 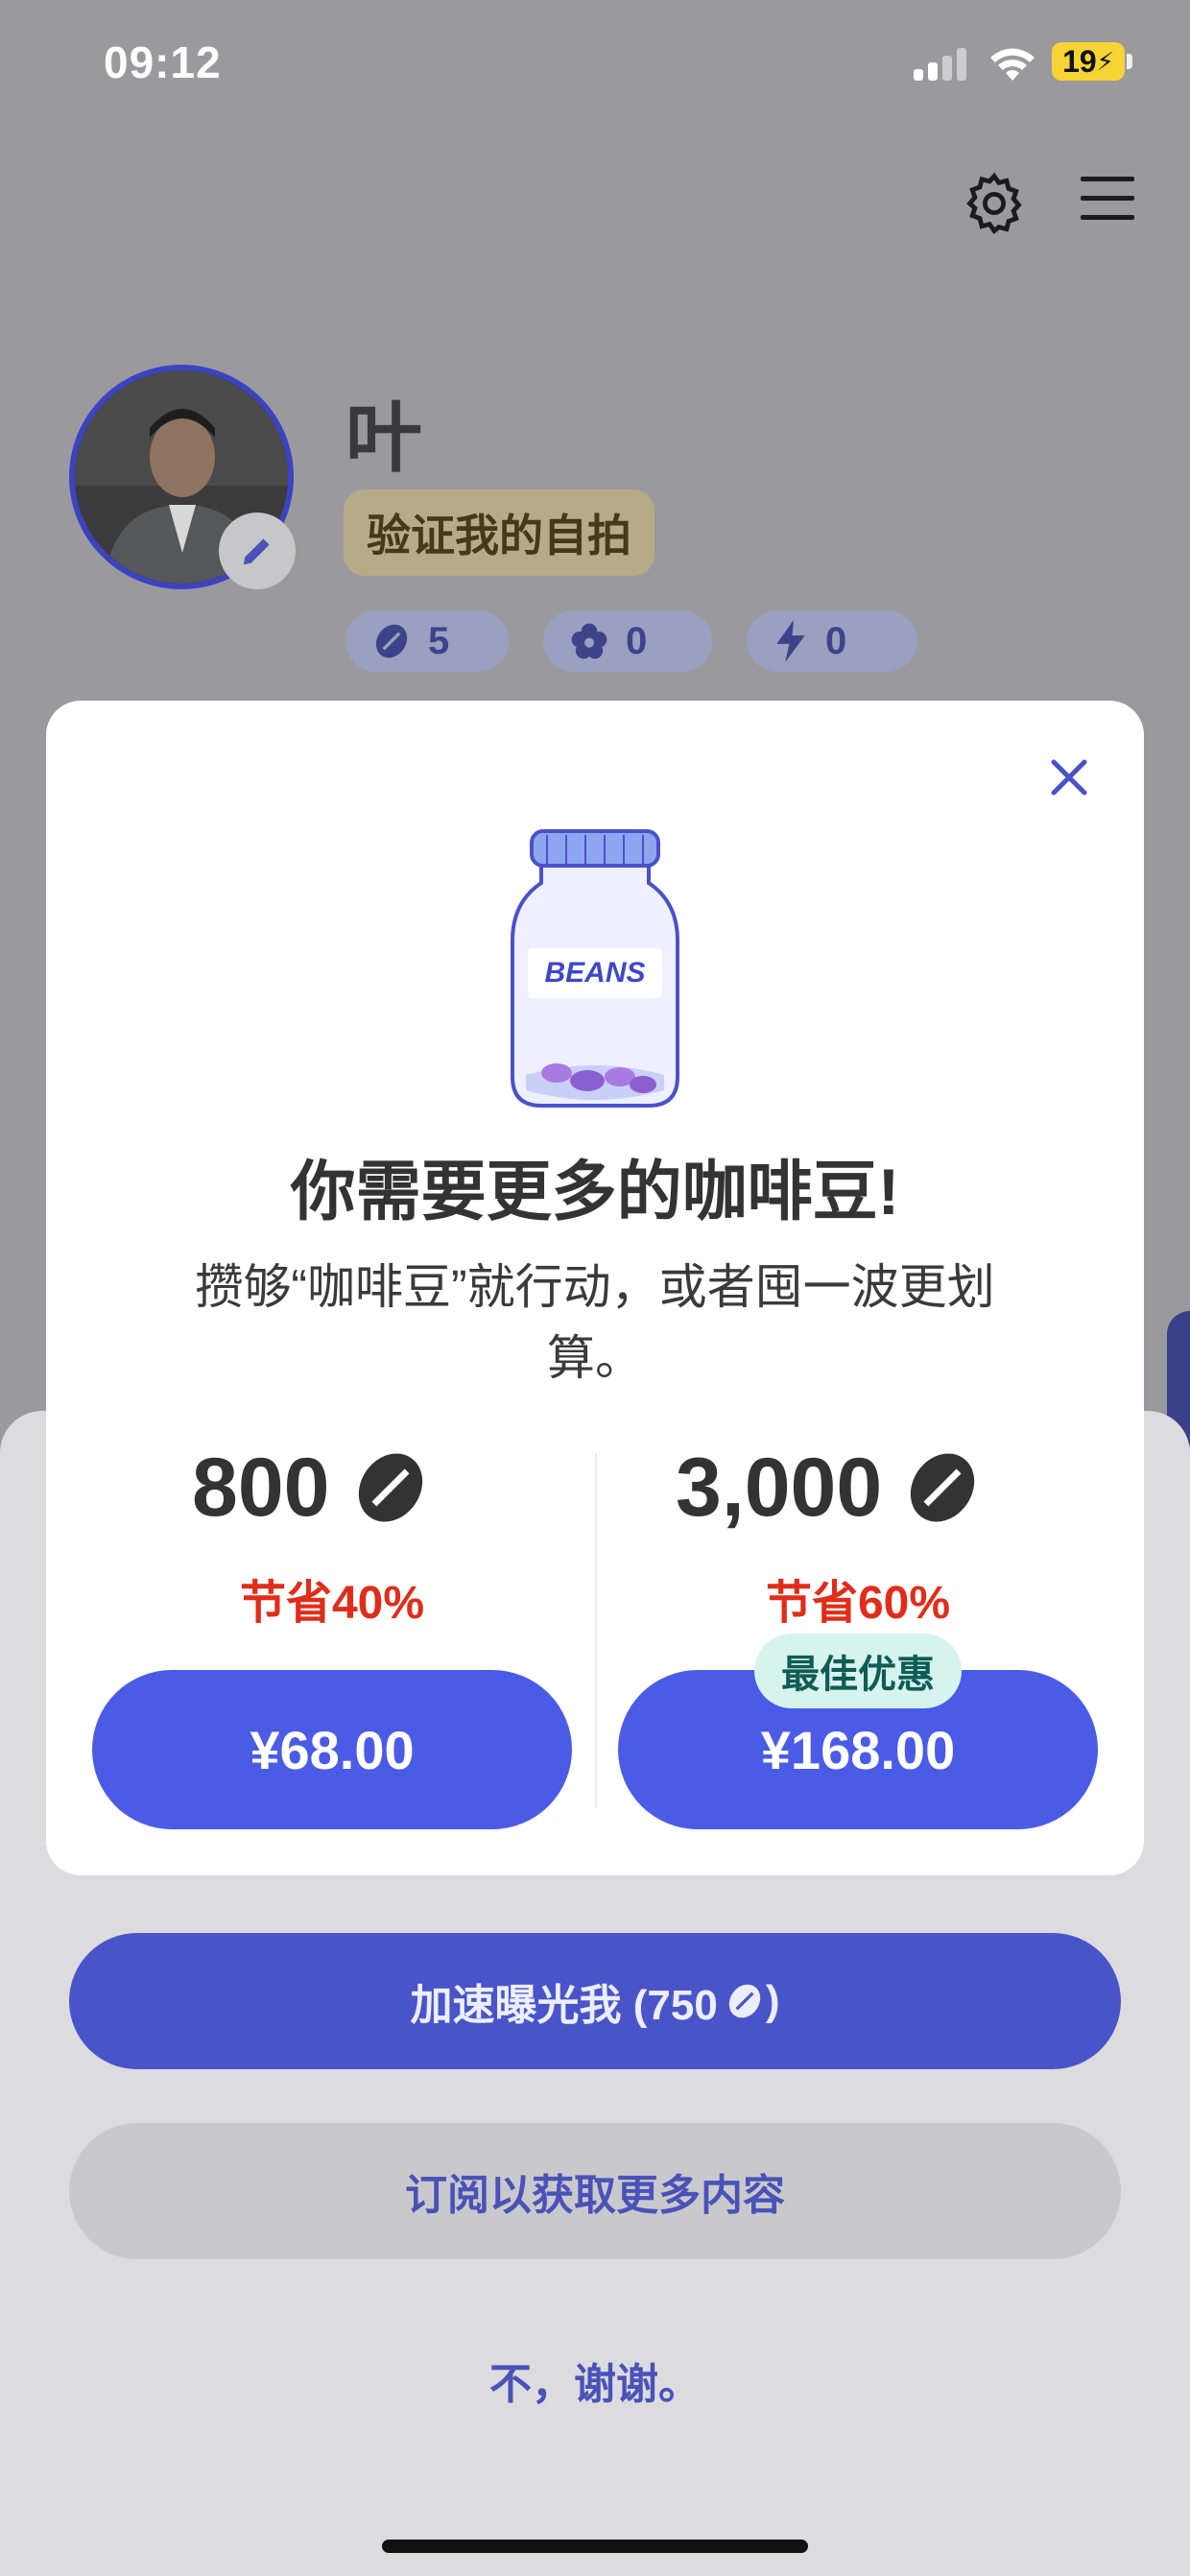 What do you see at coordinates (773, 2000) in the screenshot?
I see `boost-label-suffix: )` at bounding box center [773, 2000].